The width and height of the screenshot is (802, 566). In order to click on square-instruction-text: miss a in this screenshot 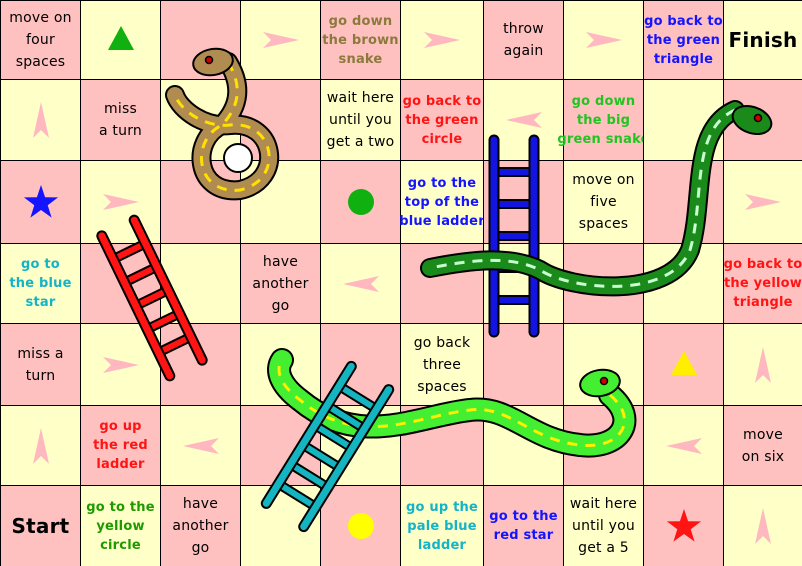, I will do `click(40, 353)`.